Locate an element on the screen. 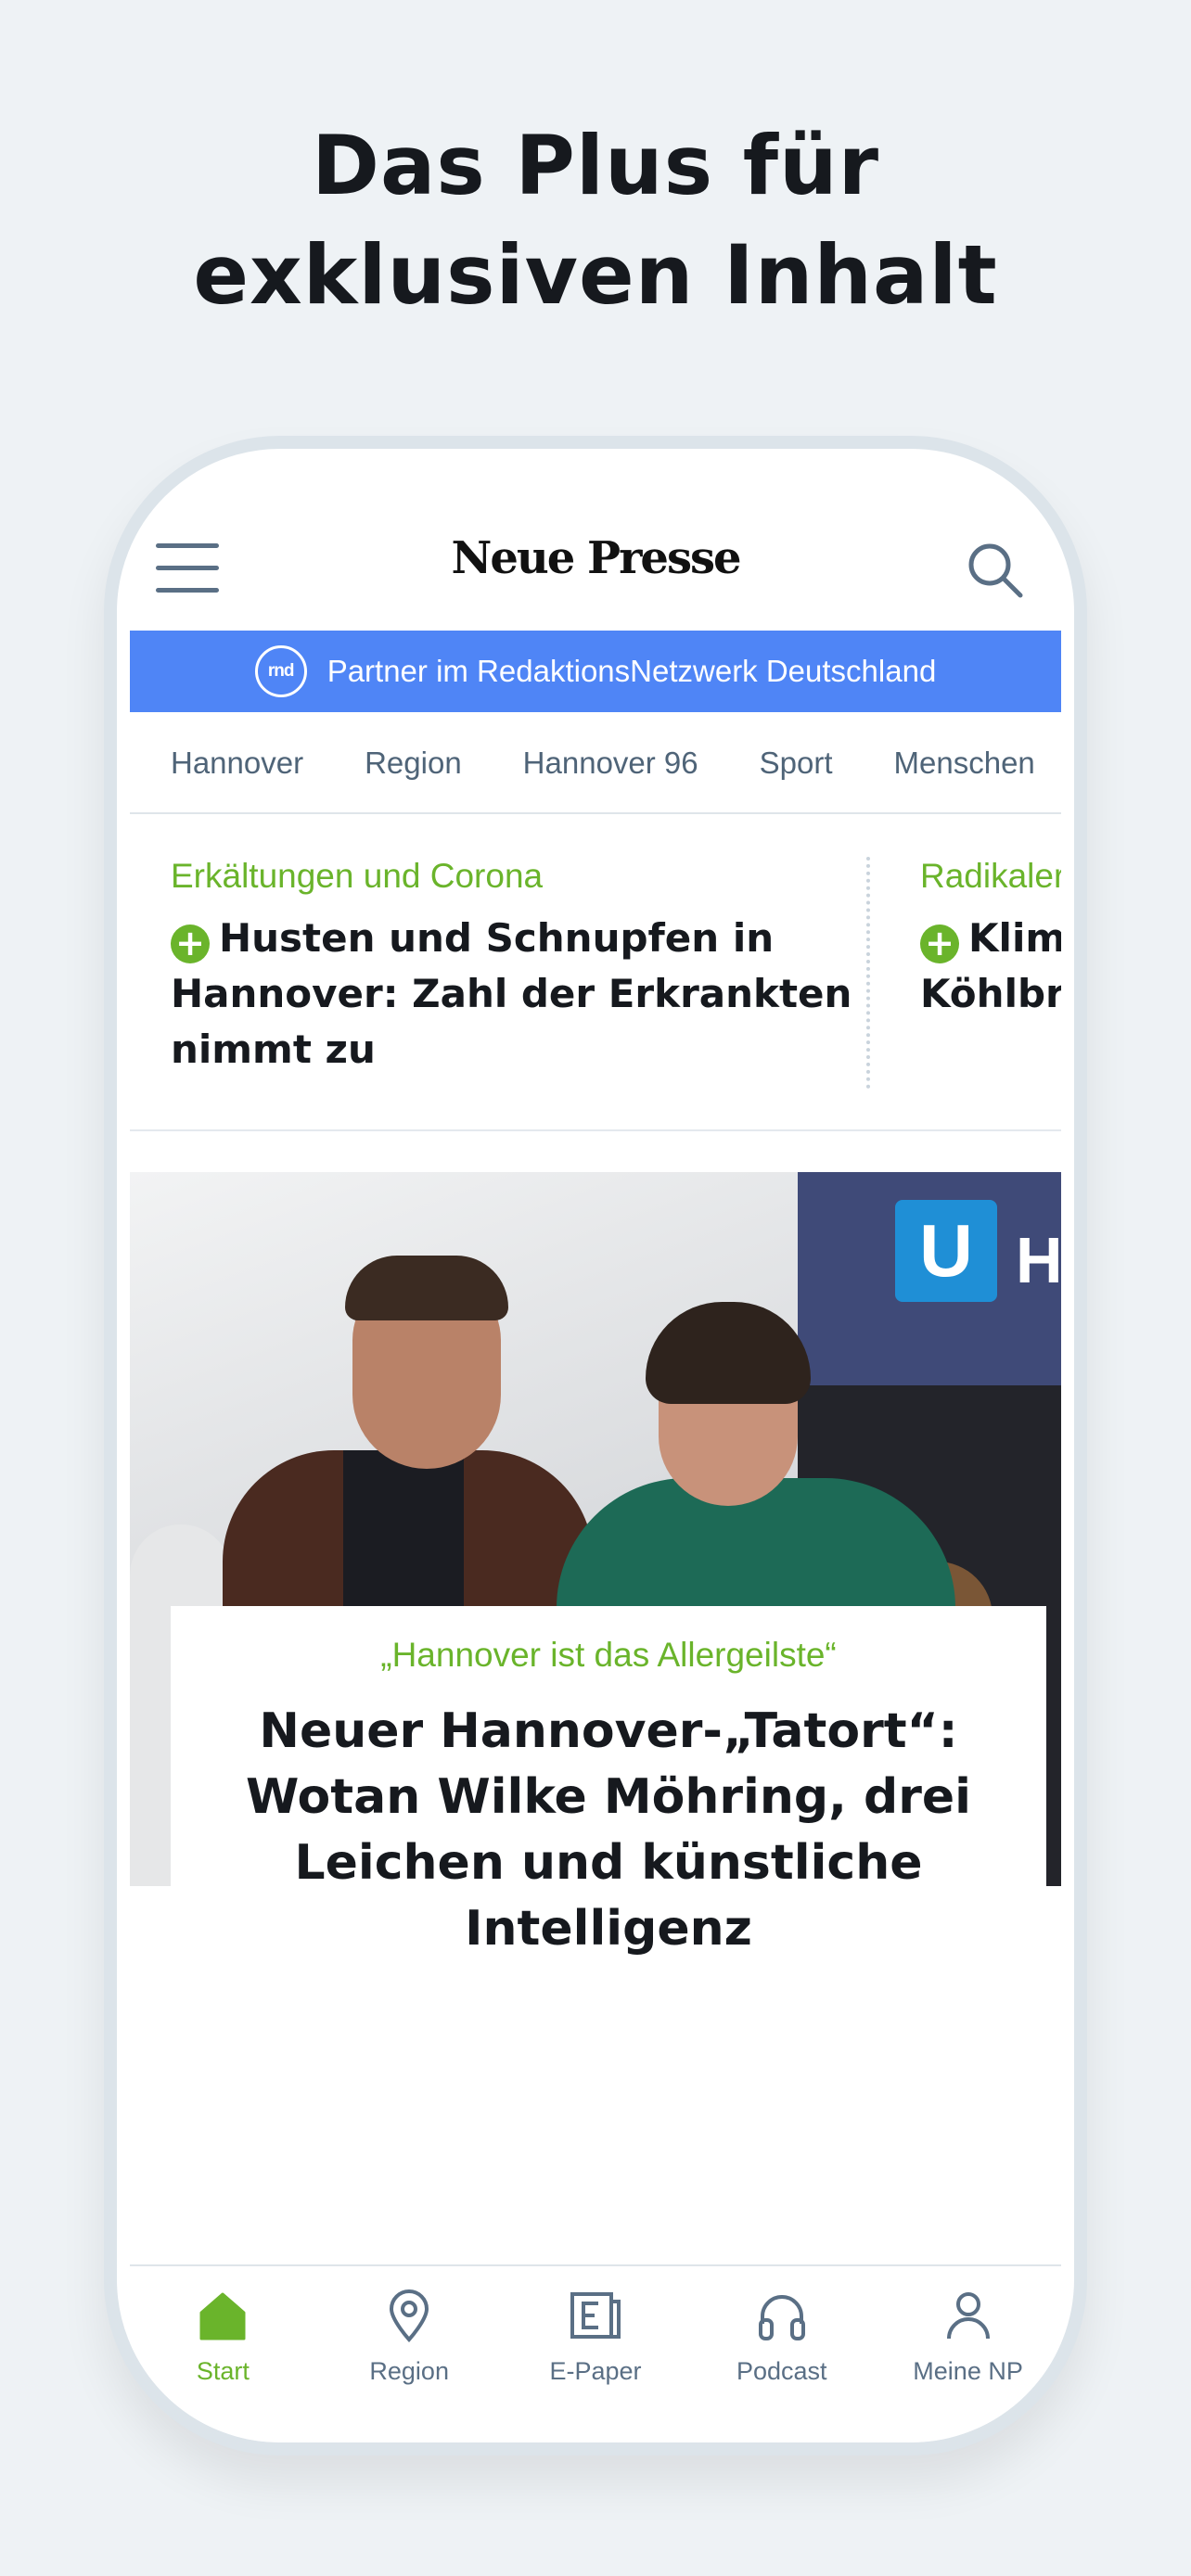 The image size is (1191, 2576). search-icon is located at coordinates (995, 569).